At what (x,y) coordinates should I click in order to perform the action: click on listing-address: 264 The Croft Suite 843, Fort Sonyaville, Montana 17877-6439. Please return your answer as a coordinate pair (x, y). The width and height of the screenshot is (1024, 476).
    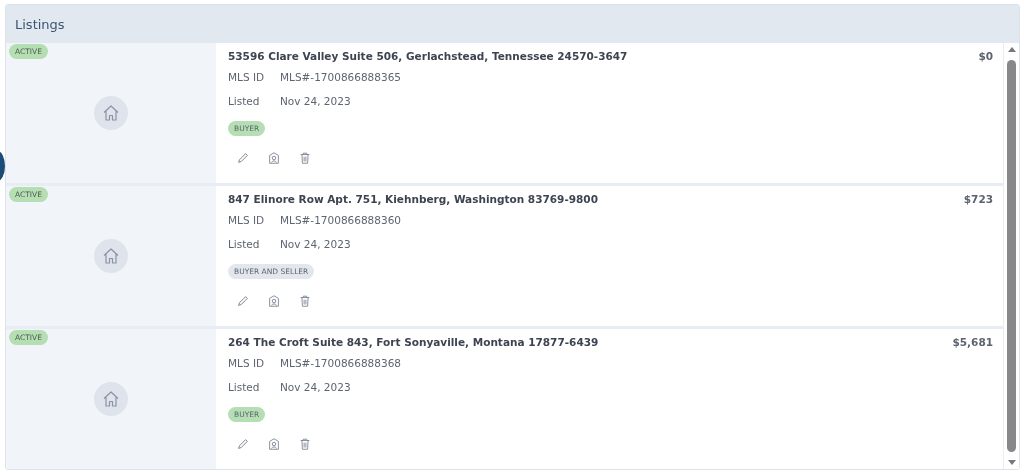
    Looking at the image, I should click on (413, 341).